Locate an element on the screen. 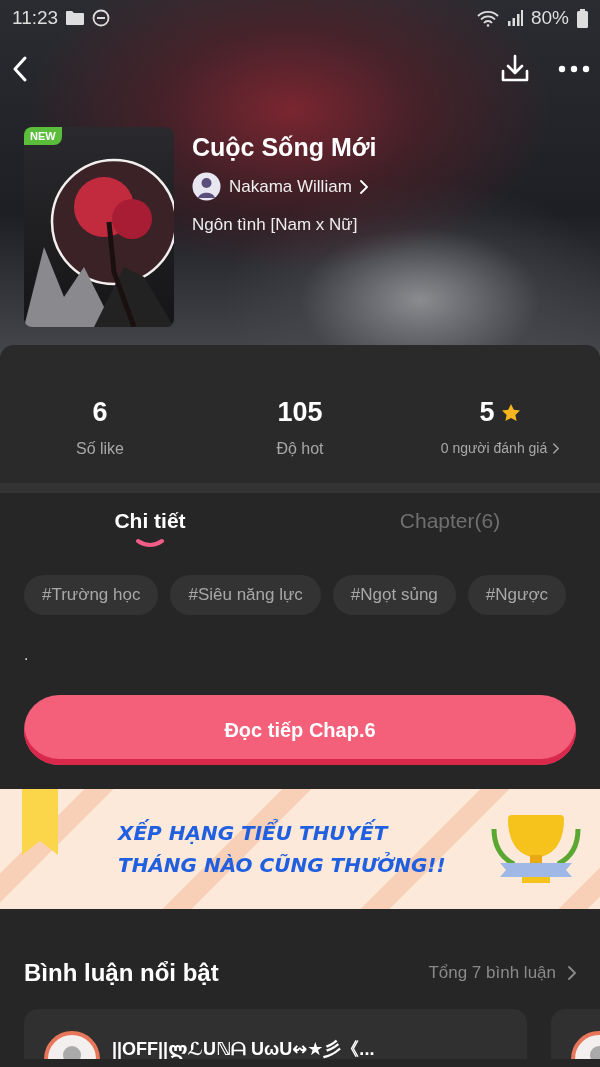 This screenshot has height=1067, width=600. tab-indicator-icon is located at coordinates (150, 543).